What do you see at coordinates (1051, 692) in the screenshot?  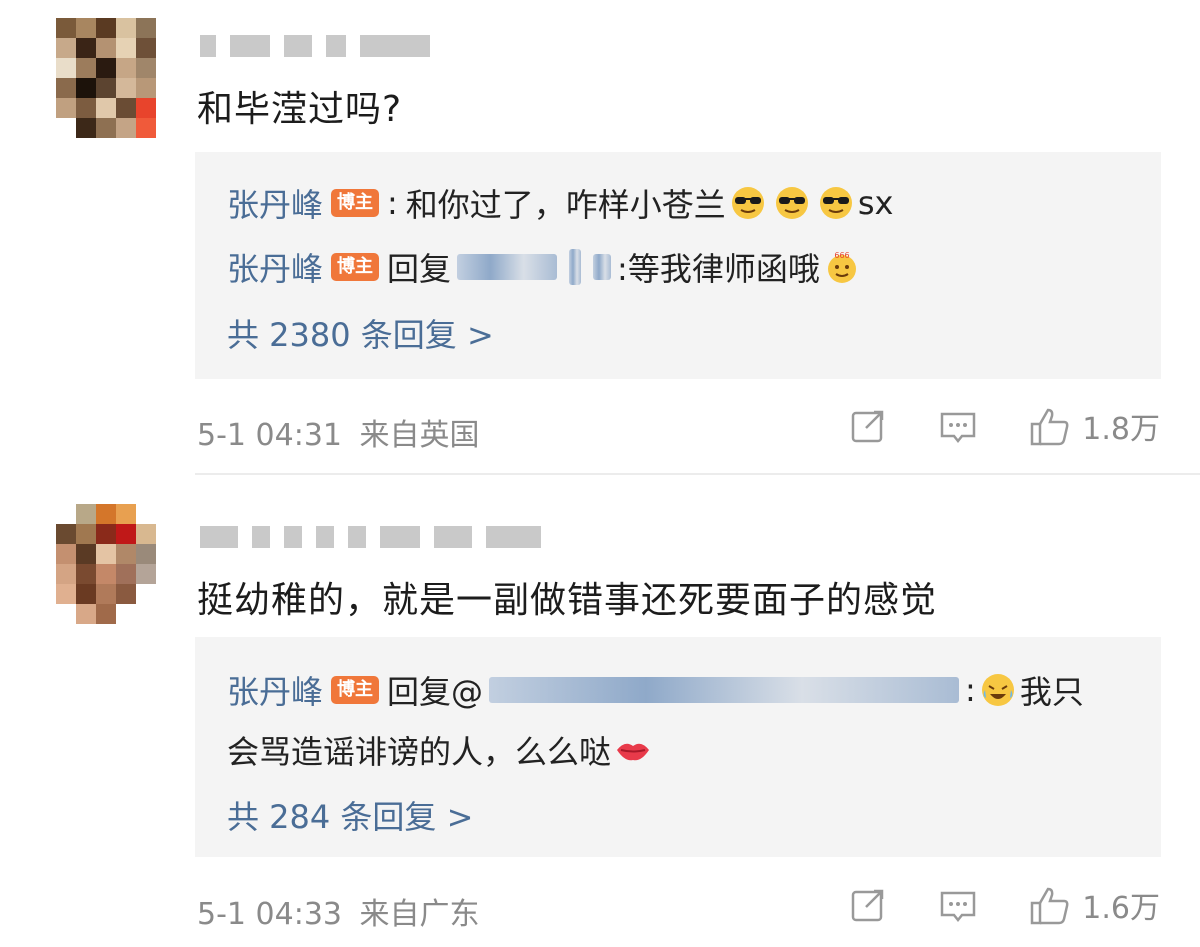 I see `reply-text: 我只` at bounding box center [1051, 692].